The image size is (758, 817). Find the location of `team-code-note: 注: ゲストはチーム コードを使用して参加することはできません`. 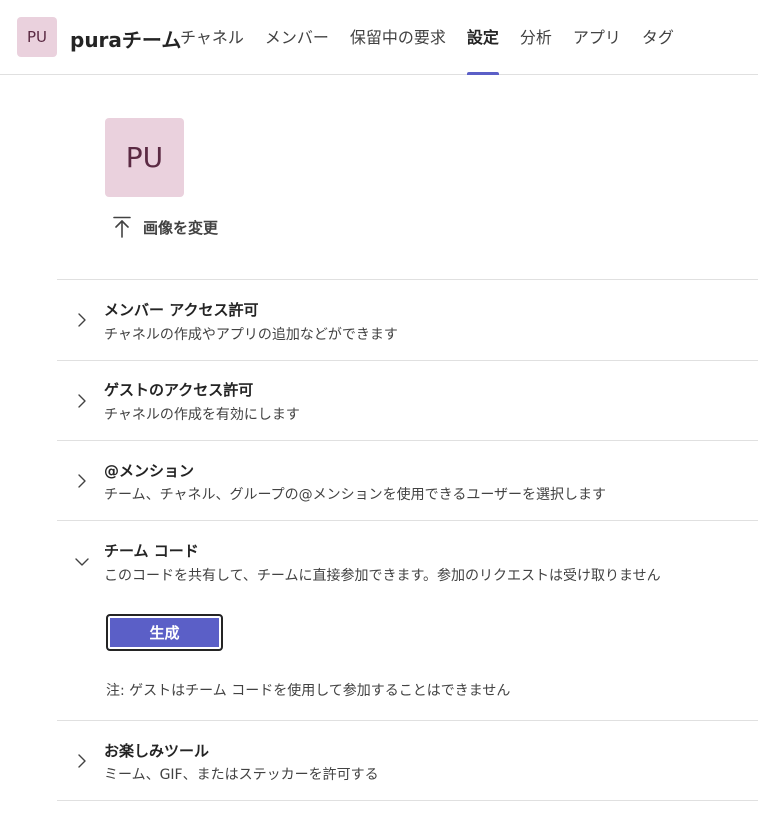

team-code-note: 注: ゲストはチーム コードを使用して参加することはできません is located at coordinates (308, 691).